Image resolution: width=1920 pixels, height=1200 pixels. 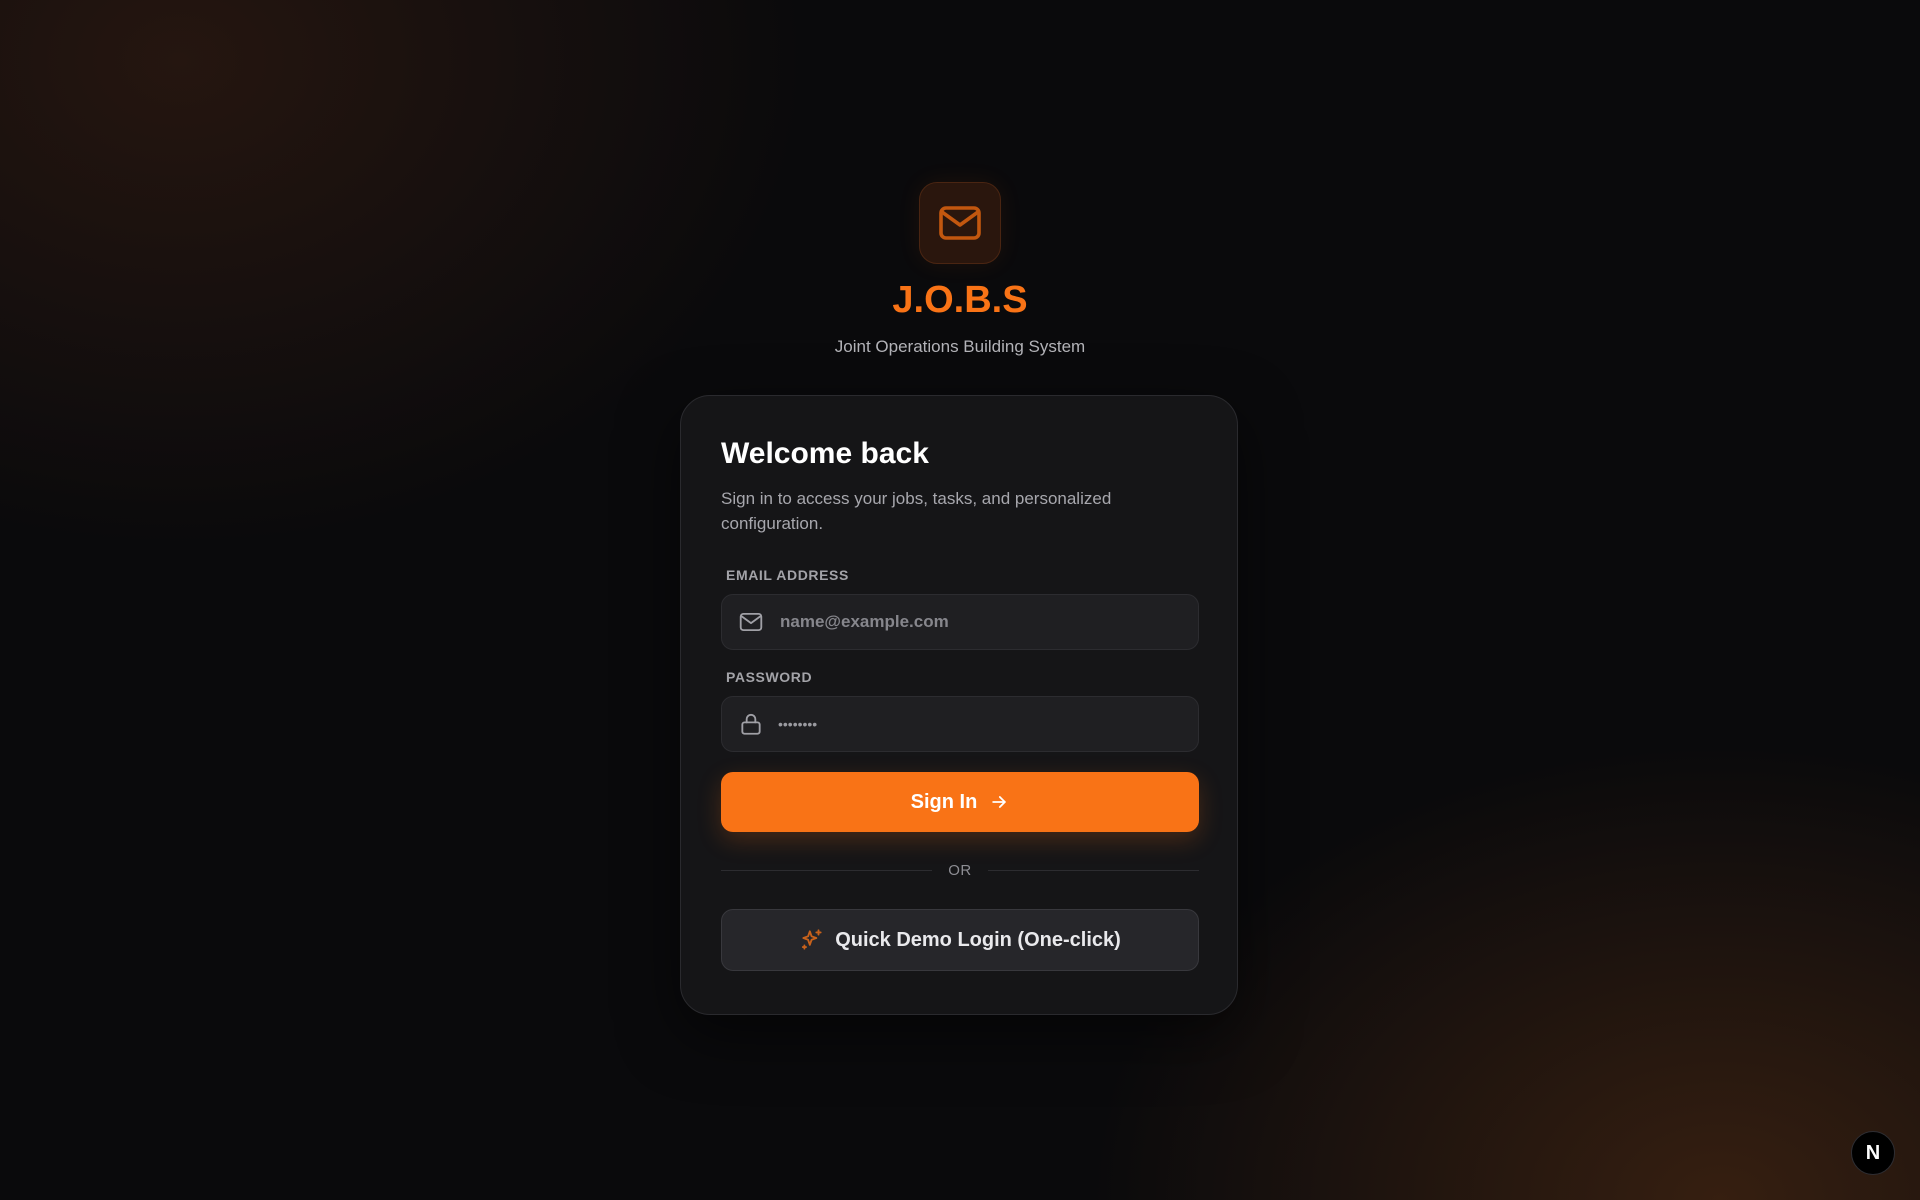 I want to click on email-input, so click(x=988, y=622).